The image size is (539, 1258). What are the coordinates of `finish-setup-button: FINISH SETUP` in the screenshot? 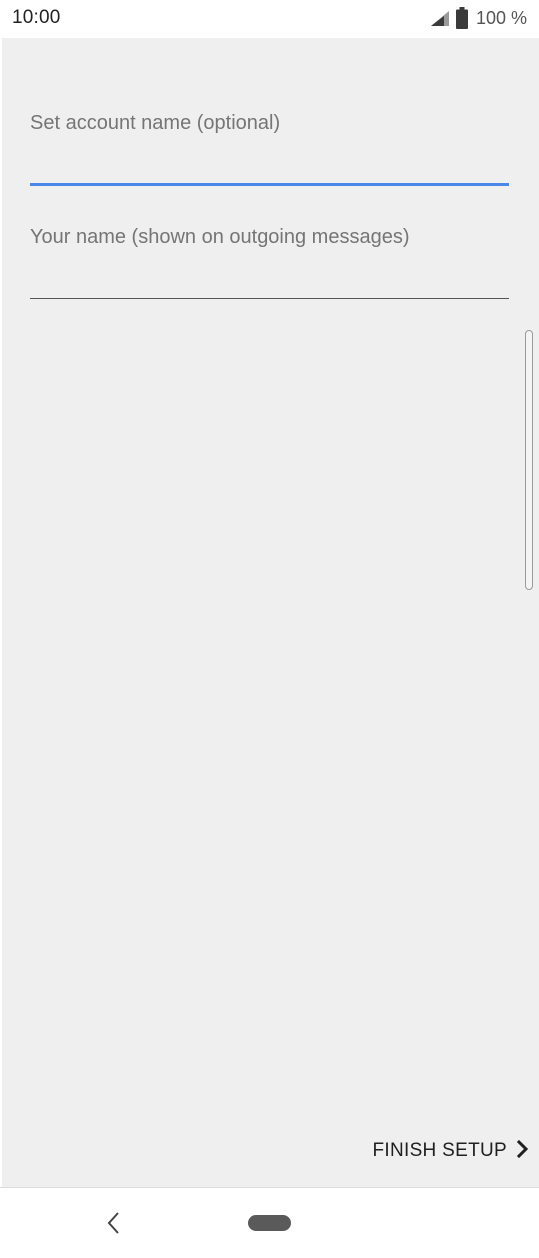 It's located at (450, 1151).